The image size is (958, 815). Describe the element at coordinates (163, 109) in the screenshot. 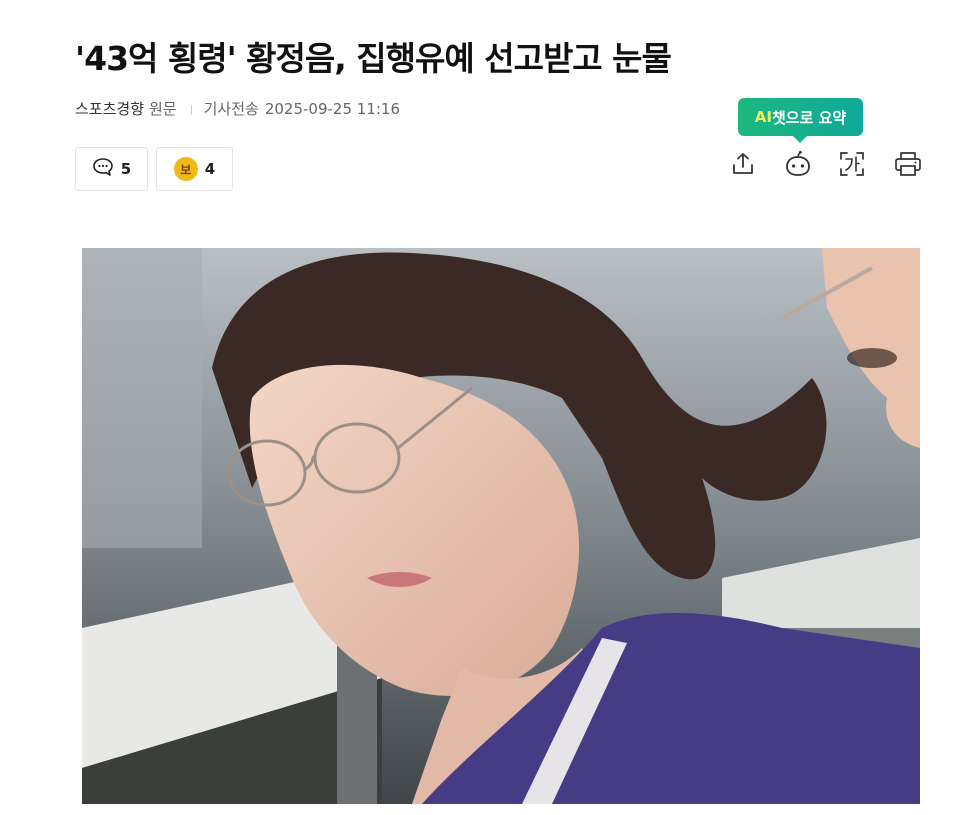

I see `original-link: 원문` at that location.